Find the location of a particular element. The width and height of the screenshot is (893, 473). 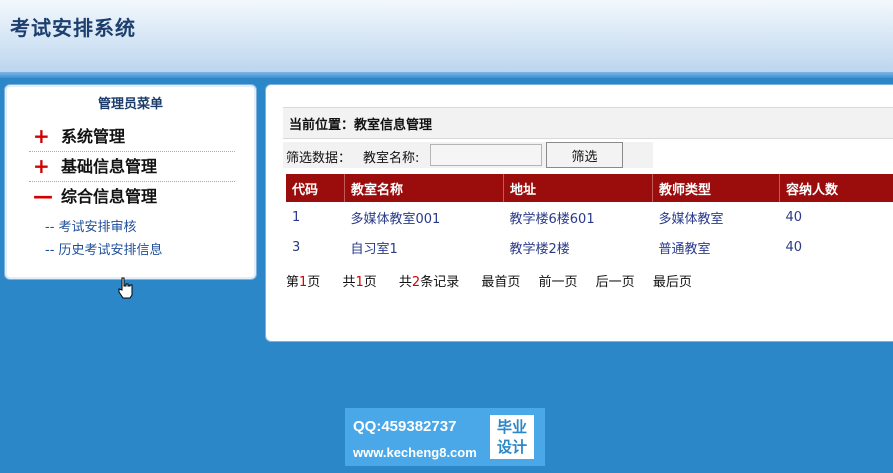

sidebar-item-basic-info: + 基础信息管理 is located at coordinates (132, 167).